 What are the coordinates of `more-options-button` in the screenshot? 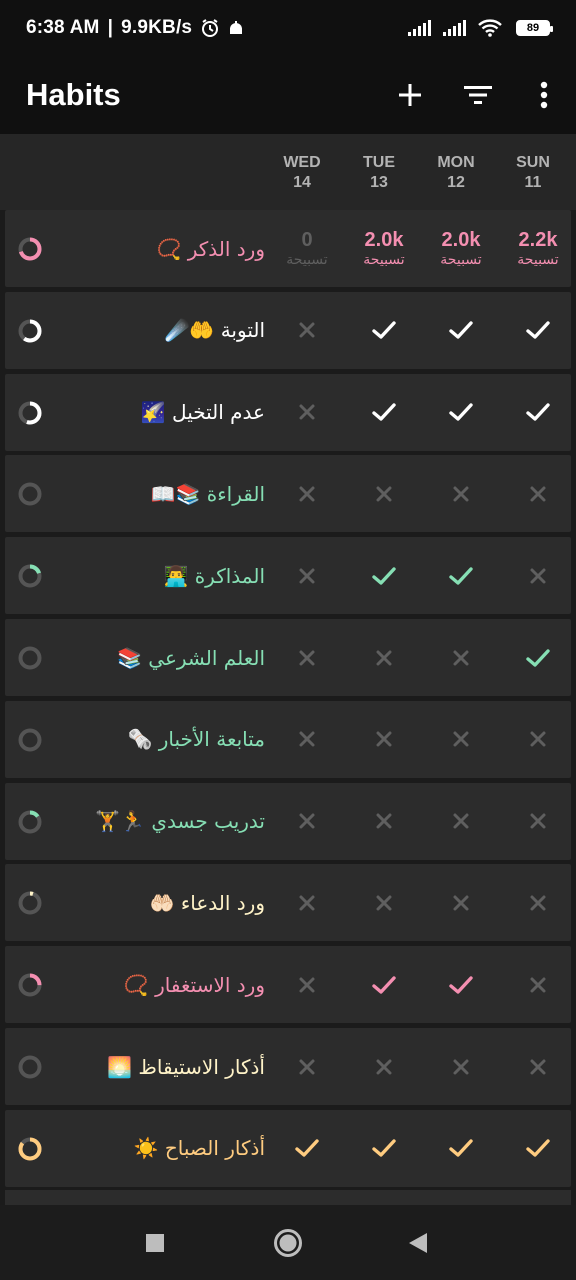 It's located at (544, 95).